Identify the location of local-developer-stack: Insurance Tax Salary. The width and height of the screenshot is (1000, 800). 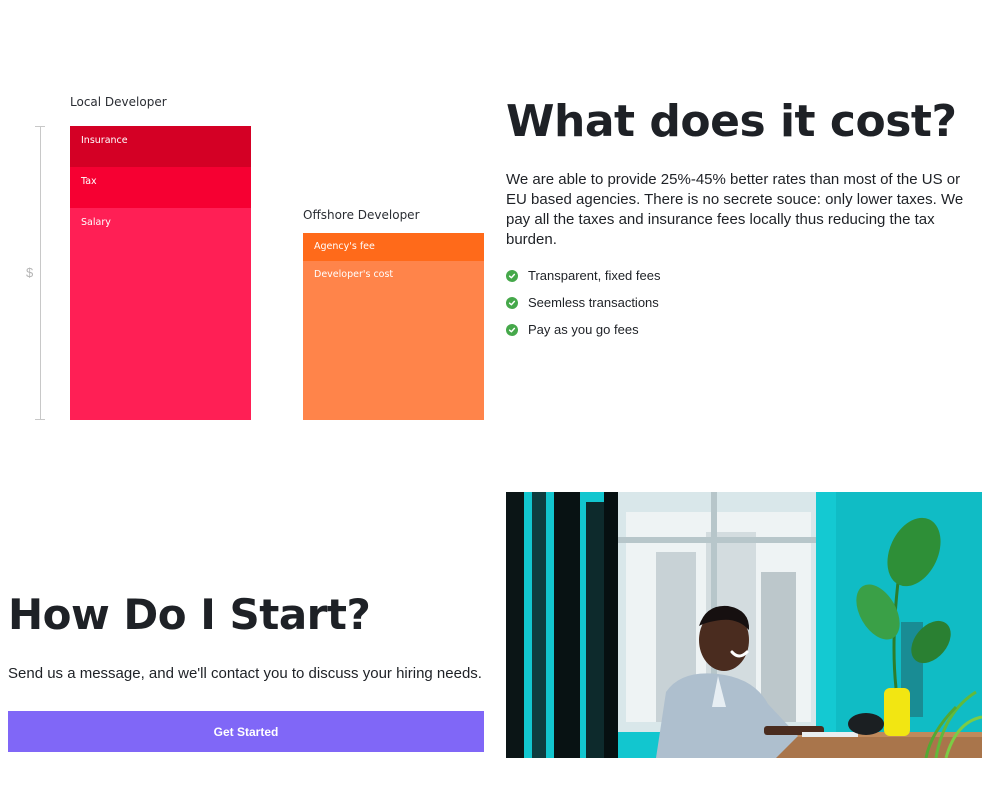
(160, 273).